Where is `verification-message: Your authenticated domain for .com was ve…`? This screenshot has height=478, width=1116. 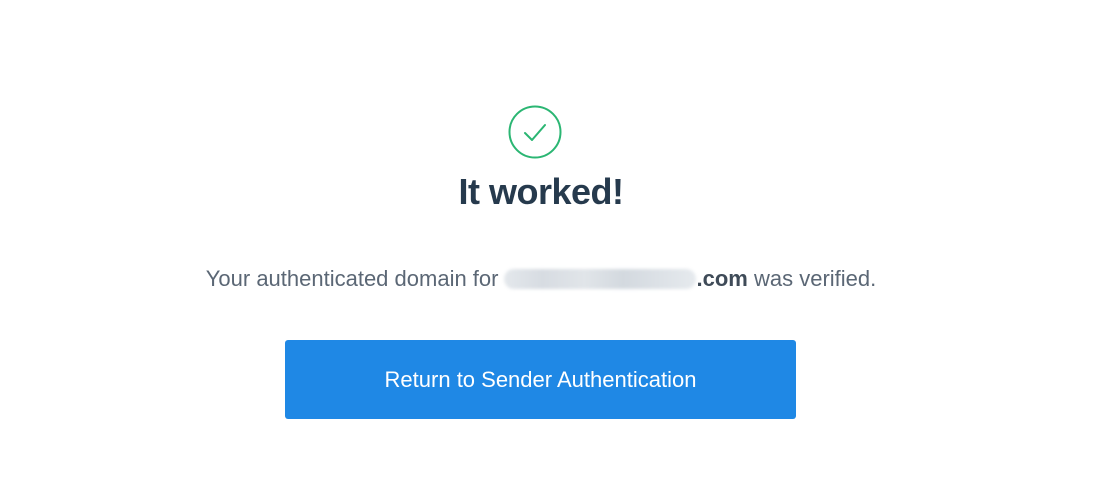
verification-message: Your authenticated domain for .com was ve… is located at coordinates (541, 279).